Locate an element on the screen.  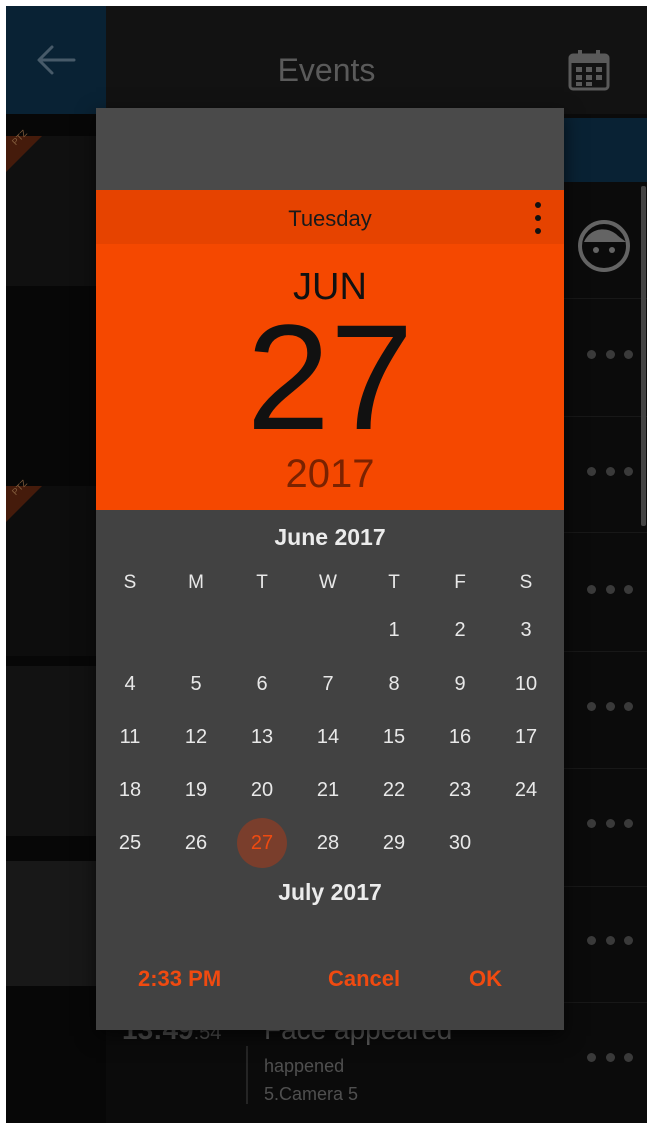
time-button: 2:33 PM is located at coordinates (179, 979).